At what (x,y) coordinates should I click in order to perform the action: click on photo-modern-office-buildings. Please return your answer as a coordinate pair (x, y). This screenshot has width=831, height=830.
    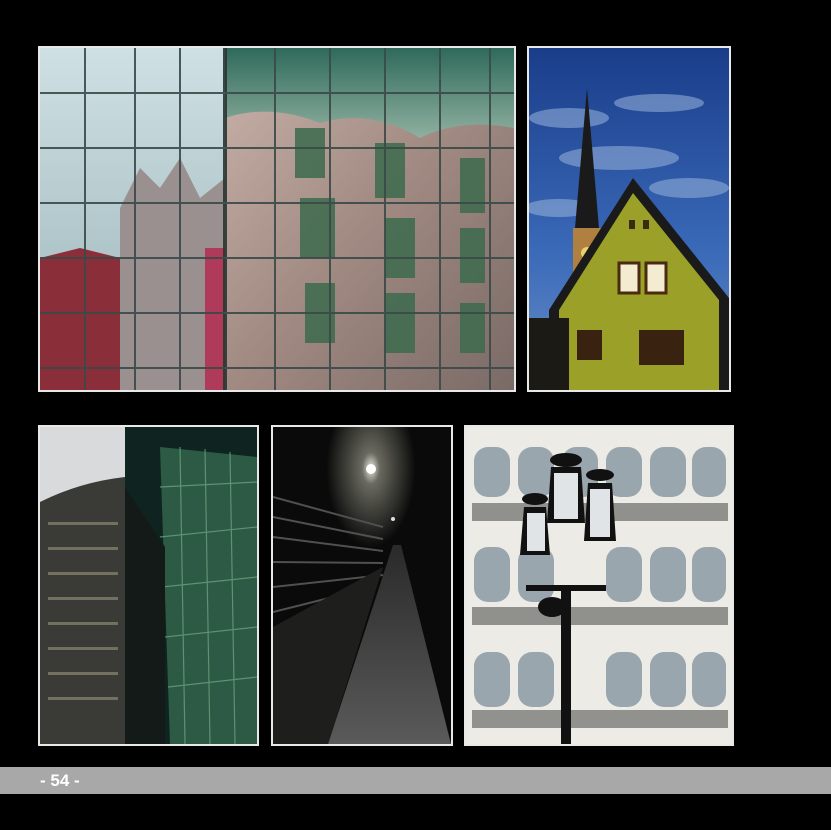
    Looking at the image, I should click on (148, 585).